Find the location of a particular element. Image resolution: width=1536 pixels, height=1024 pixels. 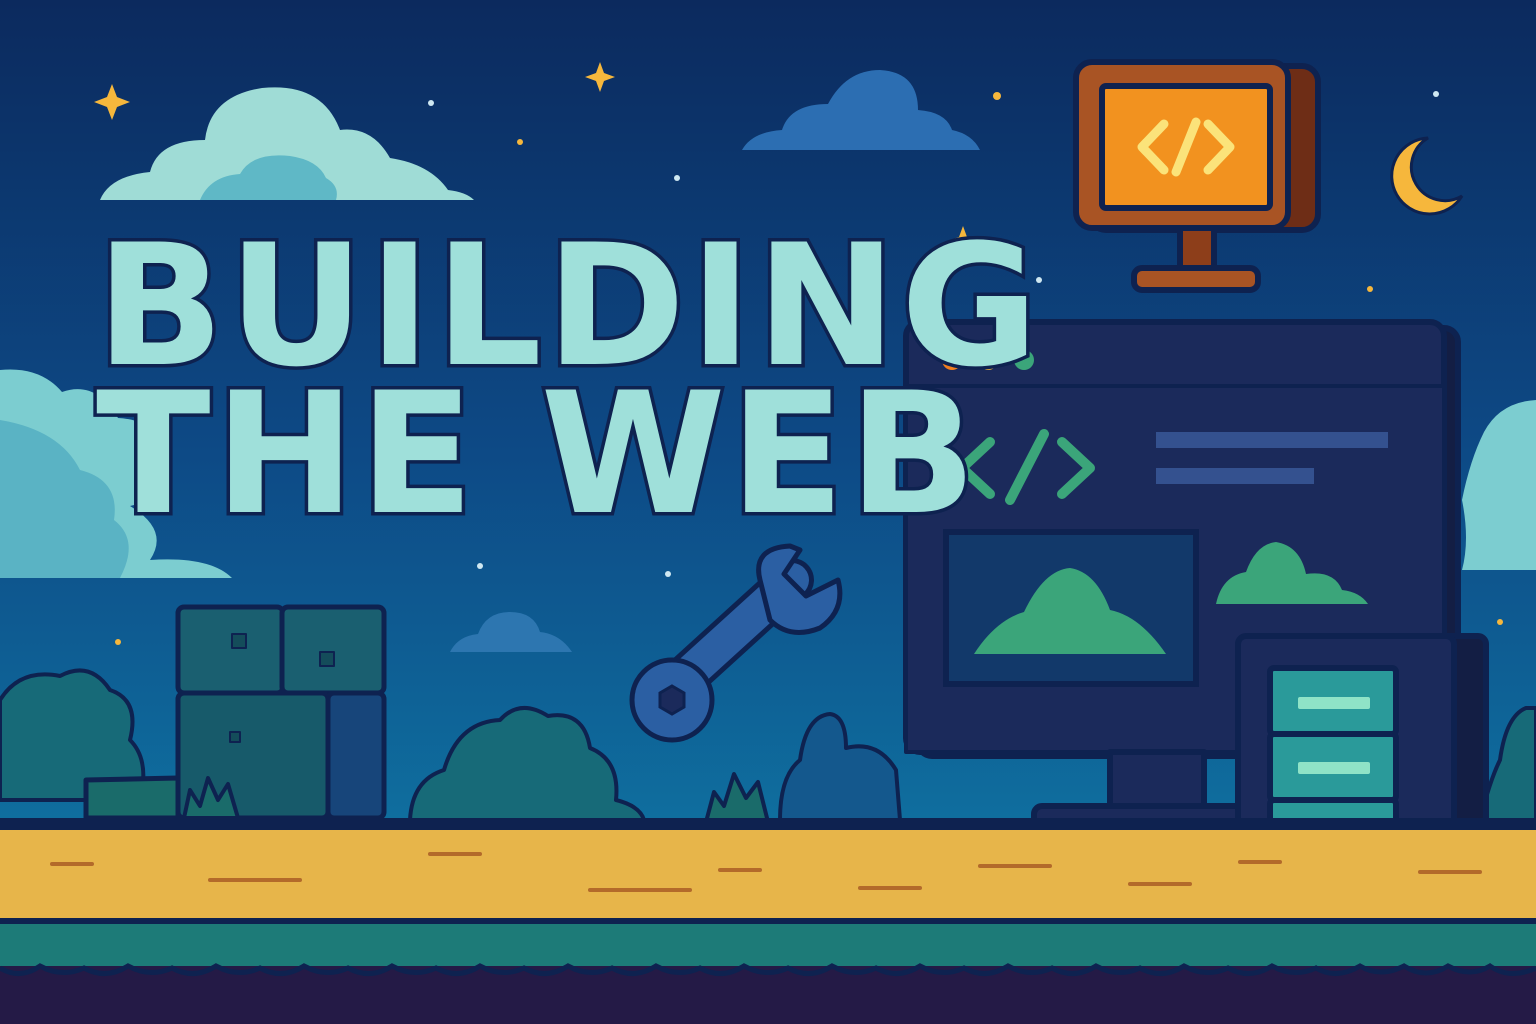

road-bottom-line is located at coordinates (768, 921).